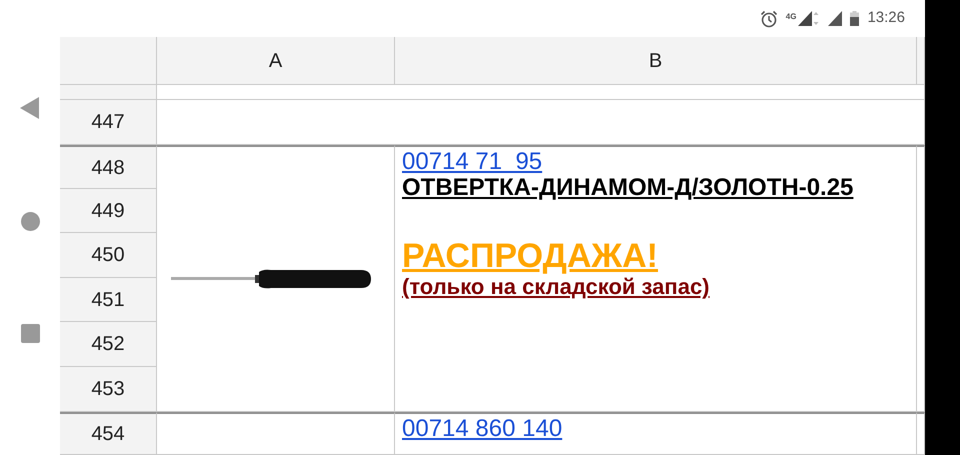 The height and width of the screenshot is (455, 960). What do you see at coordinates (769, 19) in the screenshot?
I see `alarm-clock-icon` at bounding box center [769, 19].